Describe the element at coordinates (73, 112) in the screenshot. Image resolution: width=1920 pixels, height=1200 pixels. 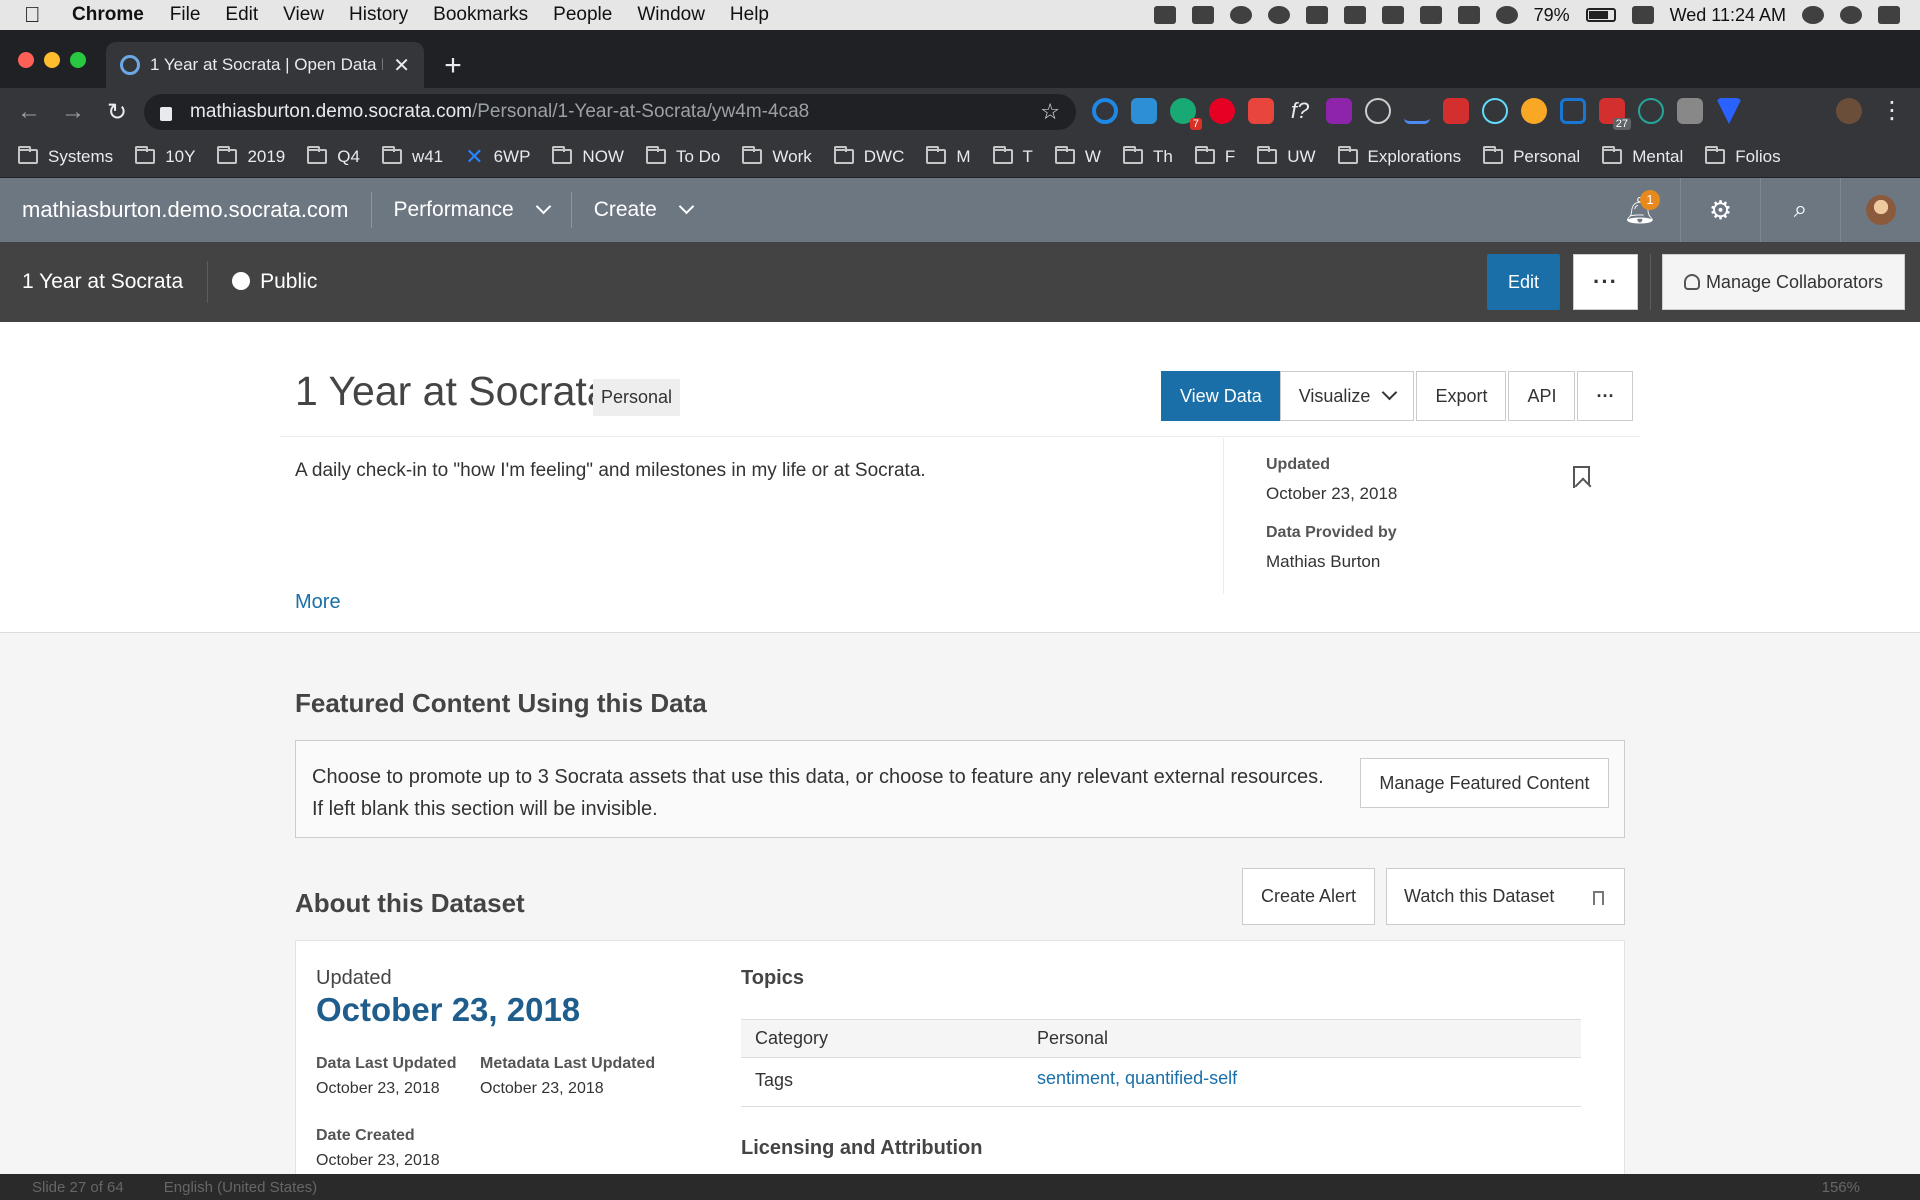
I see `forward-icon: →` at that location.